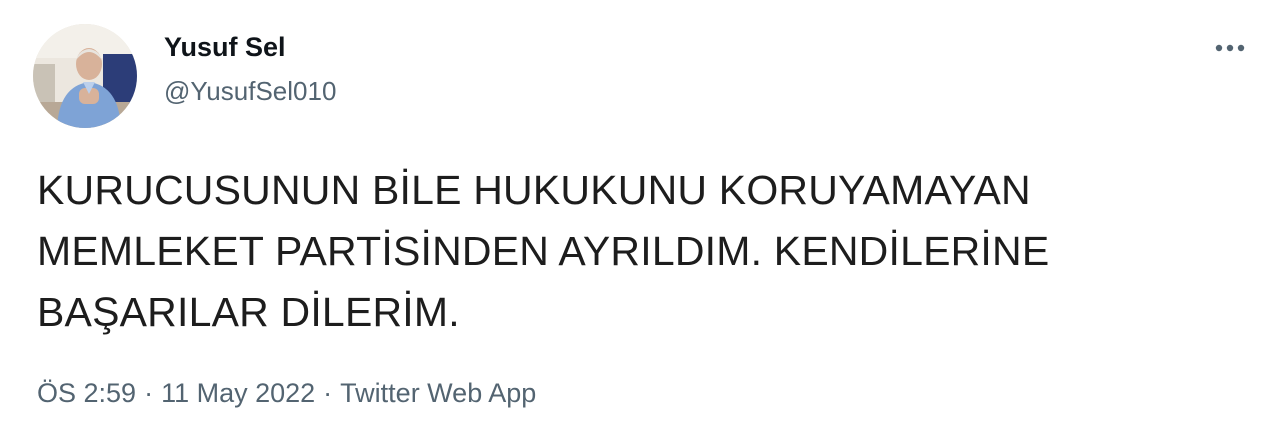 Image resolution: width=1280 pixels, height=439 pixels. What do you see at coordinates (250, 47) in the screenshot?
I see `display-name: Yusuf Sel` at bounding box center [250, 47].